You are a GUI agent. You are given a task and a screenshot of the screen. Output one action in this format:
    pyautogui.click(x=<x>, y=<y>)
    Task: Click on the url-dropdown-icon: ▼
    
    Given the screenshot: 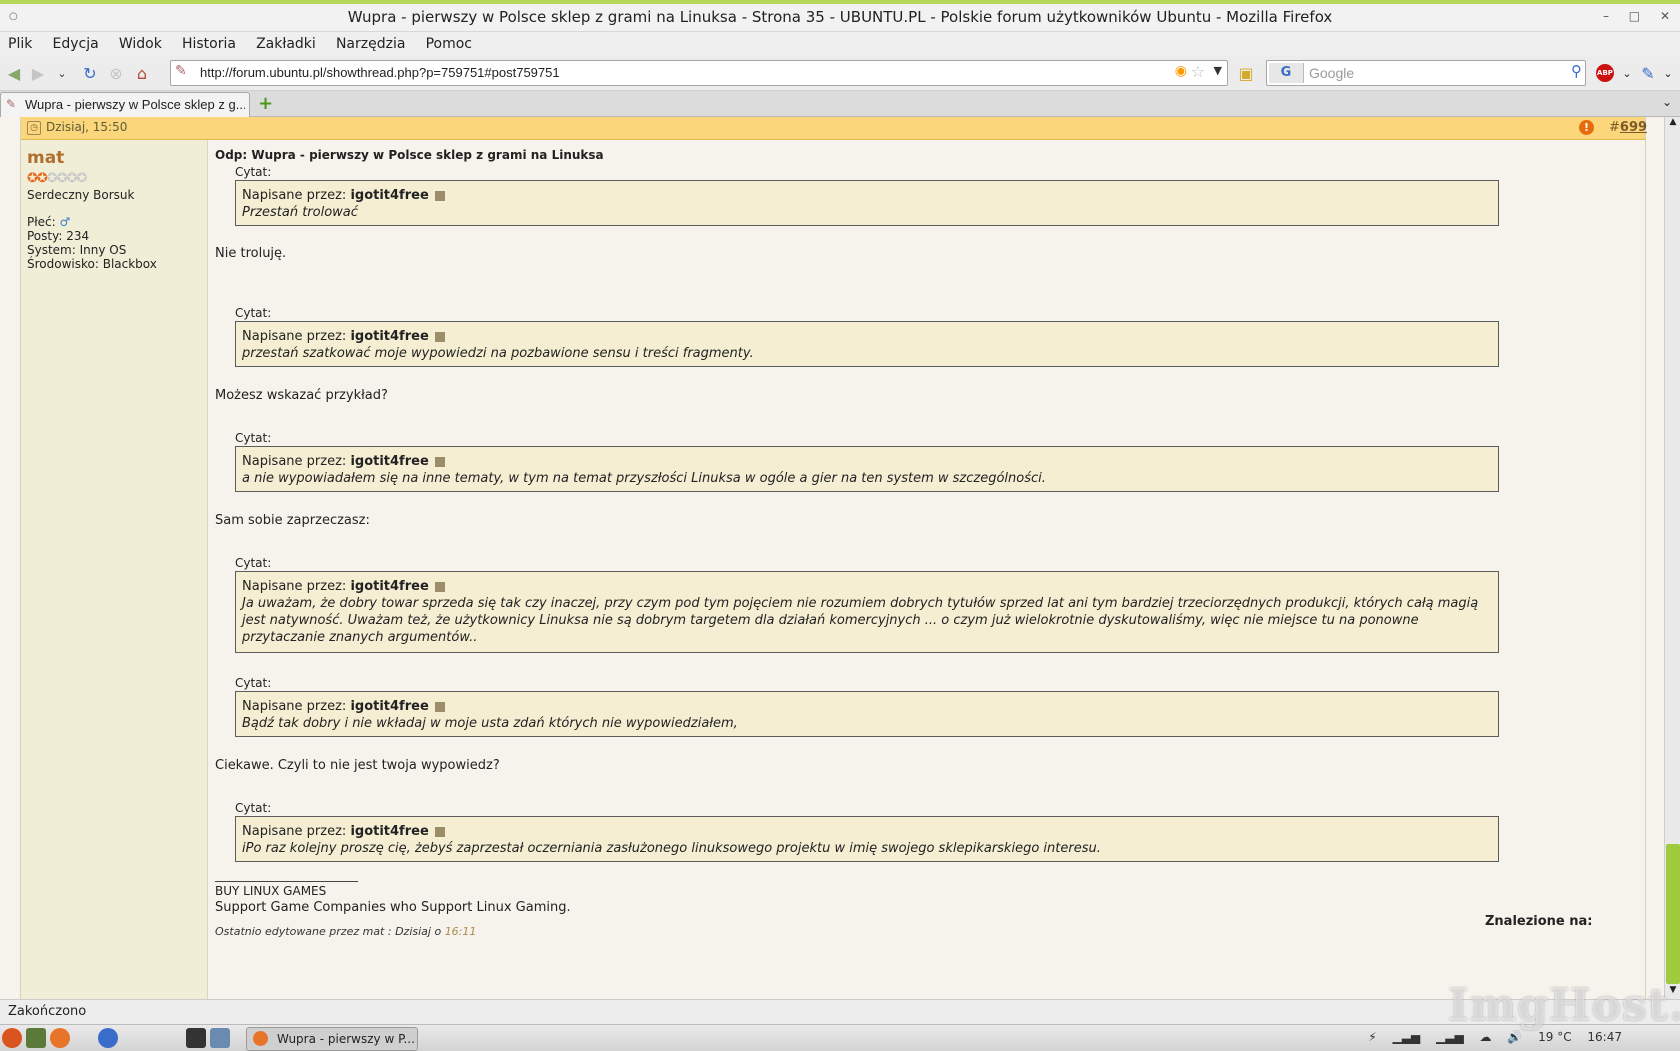 What is the action you would take?
    pyautogui.click(x=1218, y=70)
    